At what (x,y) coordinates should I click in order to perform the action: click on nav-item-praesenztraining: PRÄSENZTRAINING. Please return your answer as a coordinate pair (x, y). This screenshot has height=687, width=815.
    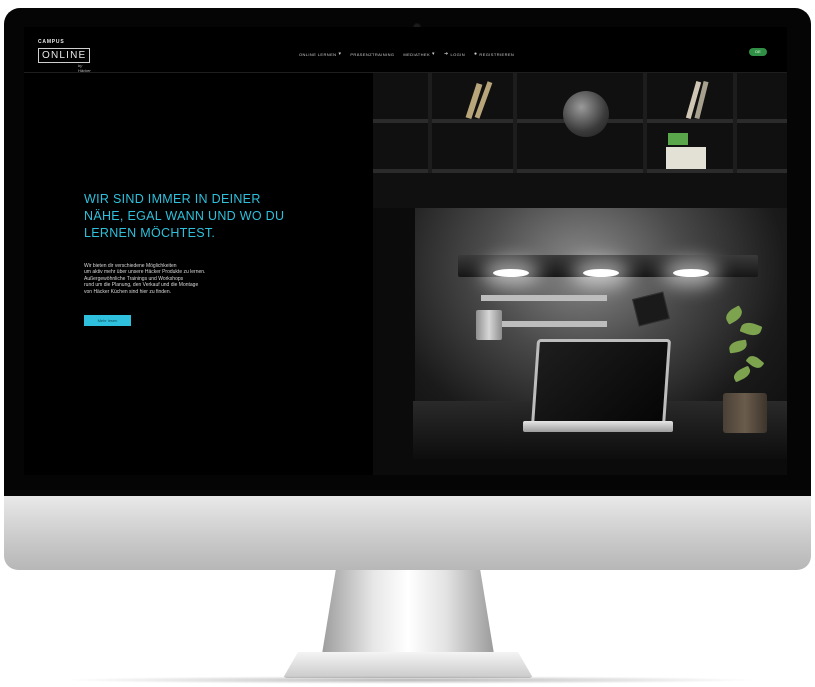
    Looking at the image, I should click on (372, 54).